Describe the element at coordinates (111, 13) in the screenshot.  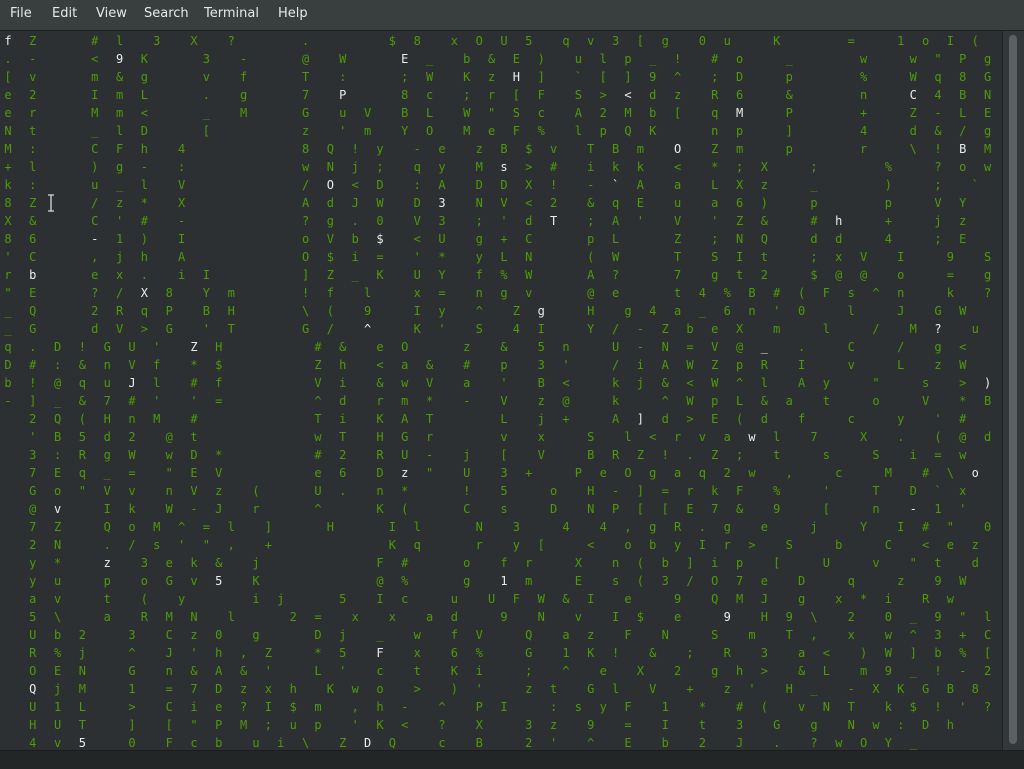
I see `menu-view: View` at that location.